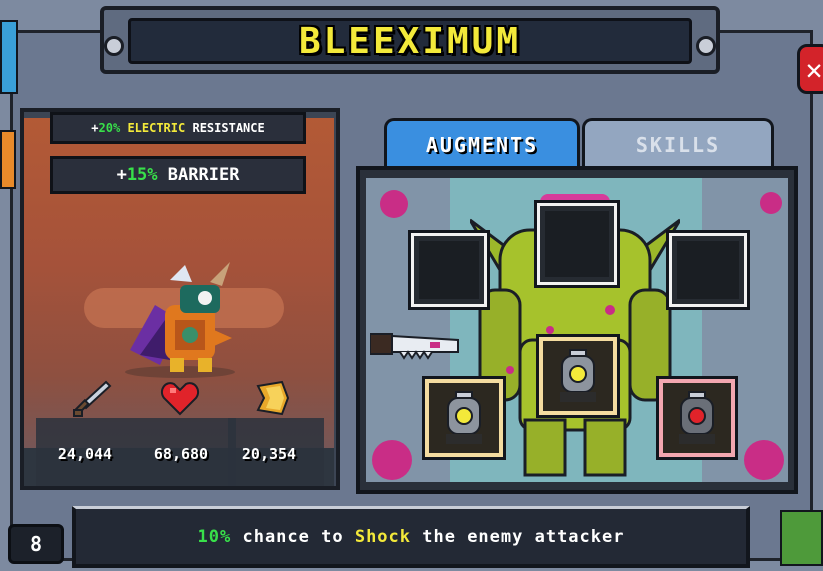  I want to click on side-tab-left, so click(9, 57).